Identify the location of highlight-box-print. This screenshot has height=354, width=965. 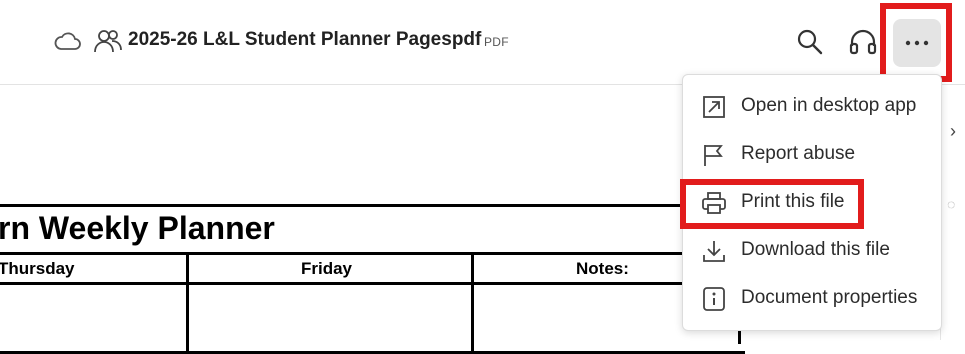
(772, 204).